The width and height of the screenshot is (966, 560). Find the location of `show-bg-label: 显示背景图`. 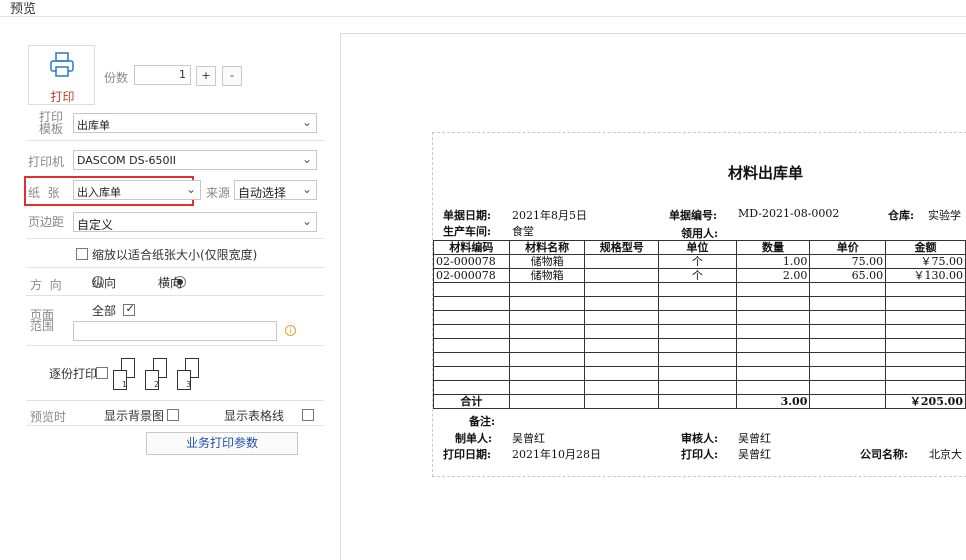

show-bg-label: 显示背景图 is located at coordinates (134, 416).